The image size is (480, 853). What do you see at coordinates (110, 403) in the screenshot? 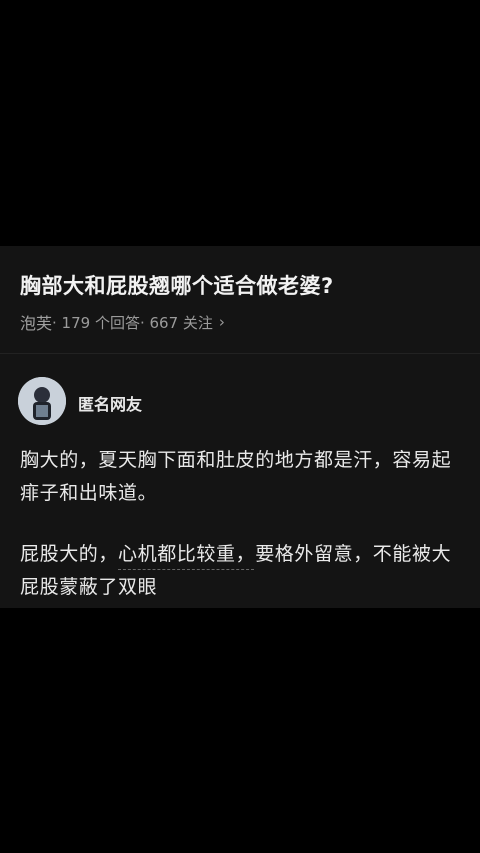
I see `answer-username: 匿名网友` at bounding box center [110, 403].